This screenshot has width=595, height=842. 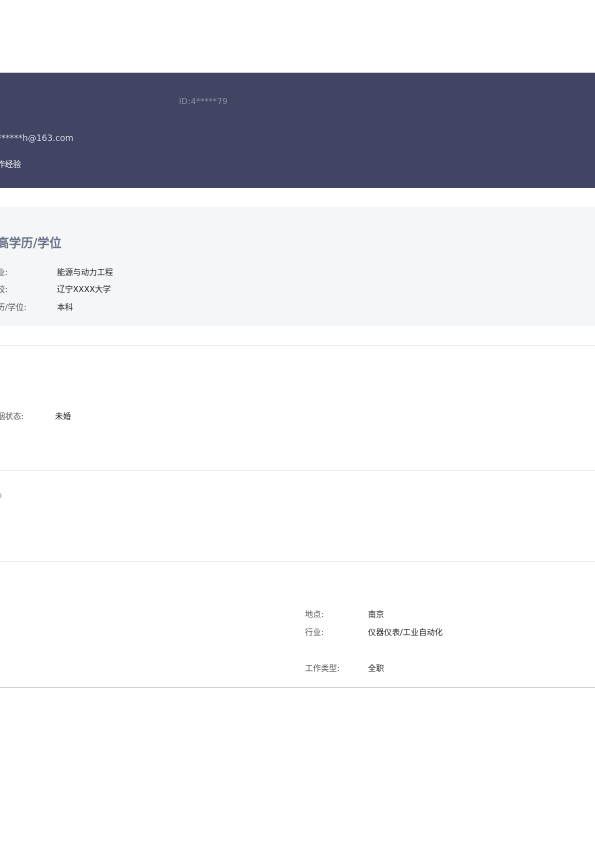 What do you see at coordinates (376, 614) in the screenshot?
I see `row-value: 南京` at bounding box center [376, 614].